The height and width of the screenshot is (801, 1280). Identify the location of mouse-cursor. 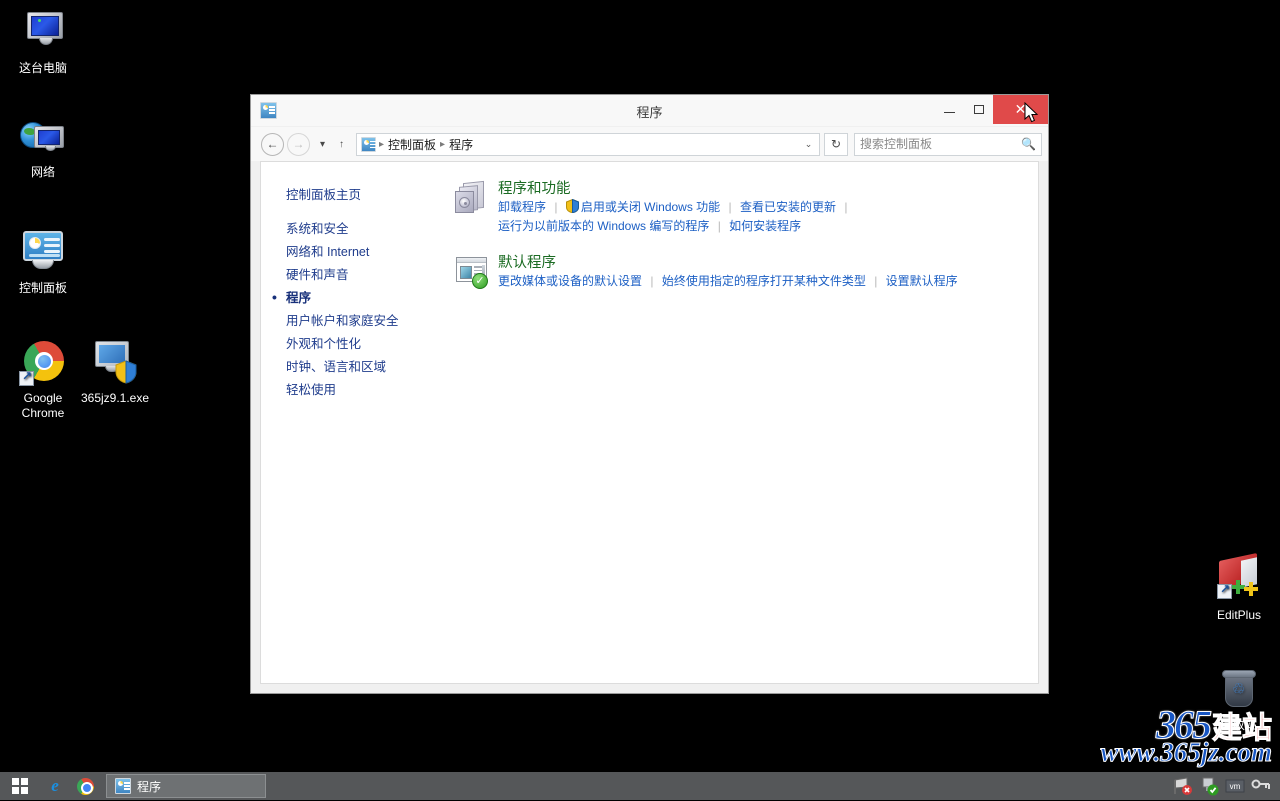
(1032, 113).